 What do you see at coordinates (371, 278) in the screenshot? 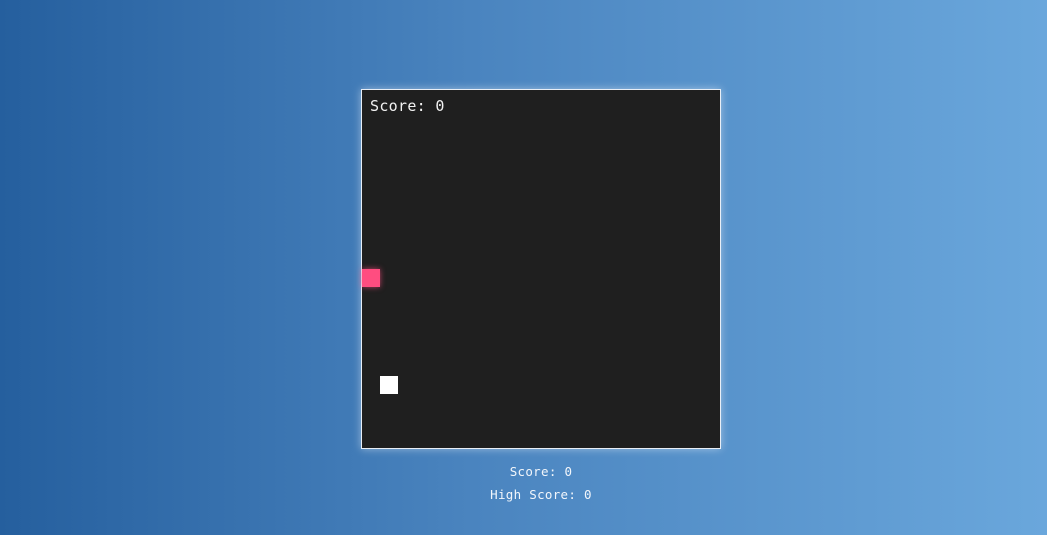
I see `food-icon` at bounding box center [371, 278].